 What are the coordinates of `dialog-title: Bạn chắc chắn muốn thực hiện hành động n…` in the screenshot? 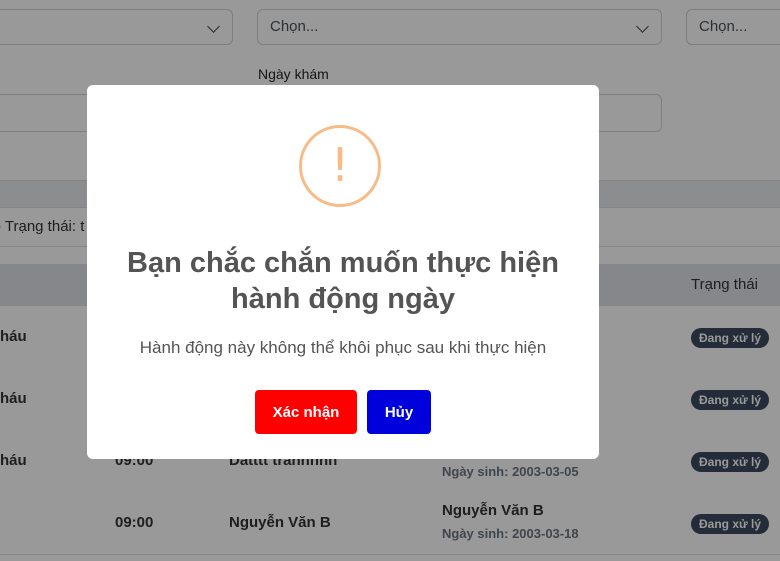 It's located at (343, 281).